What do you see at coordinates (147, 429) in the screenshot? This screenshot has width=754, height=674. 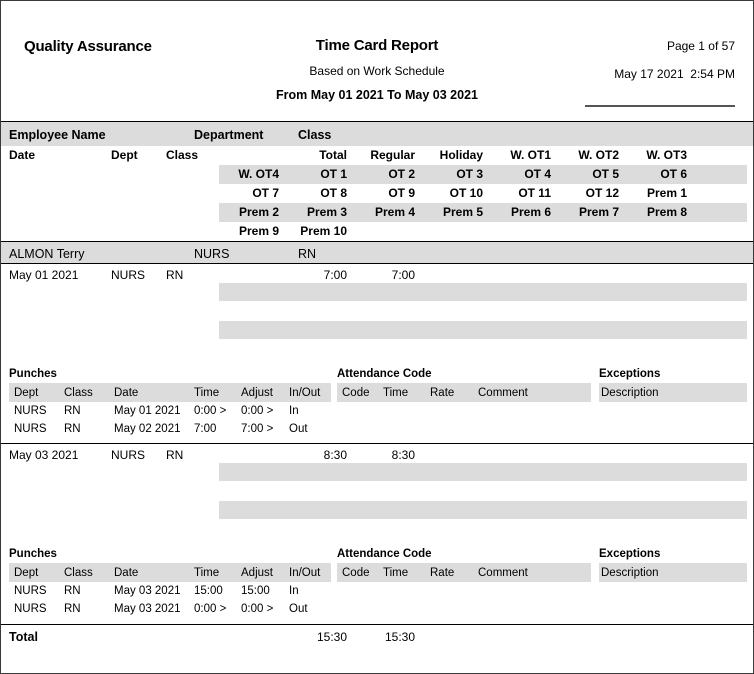 I see `punch-date: May 02 2021` at bounding box center [147, 429].